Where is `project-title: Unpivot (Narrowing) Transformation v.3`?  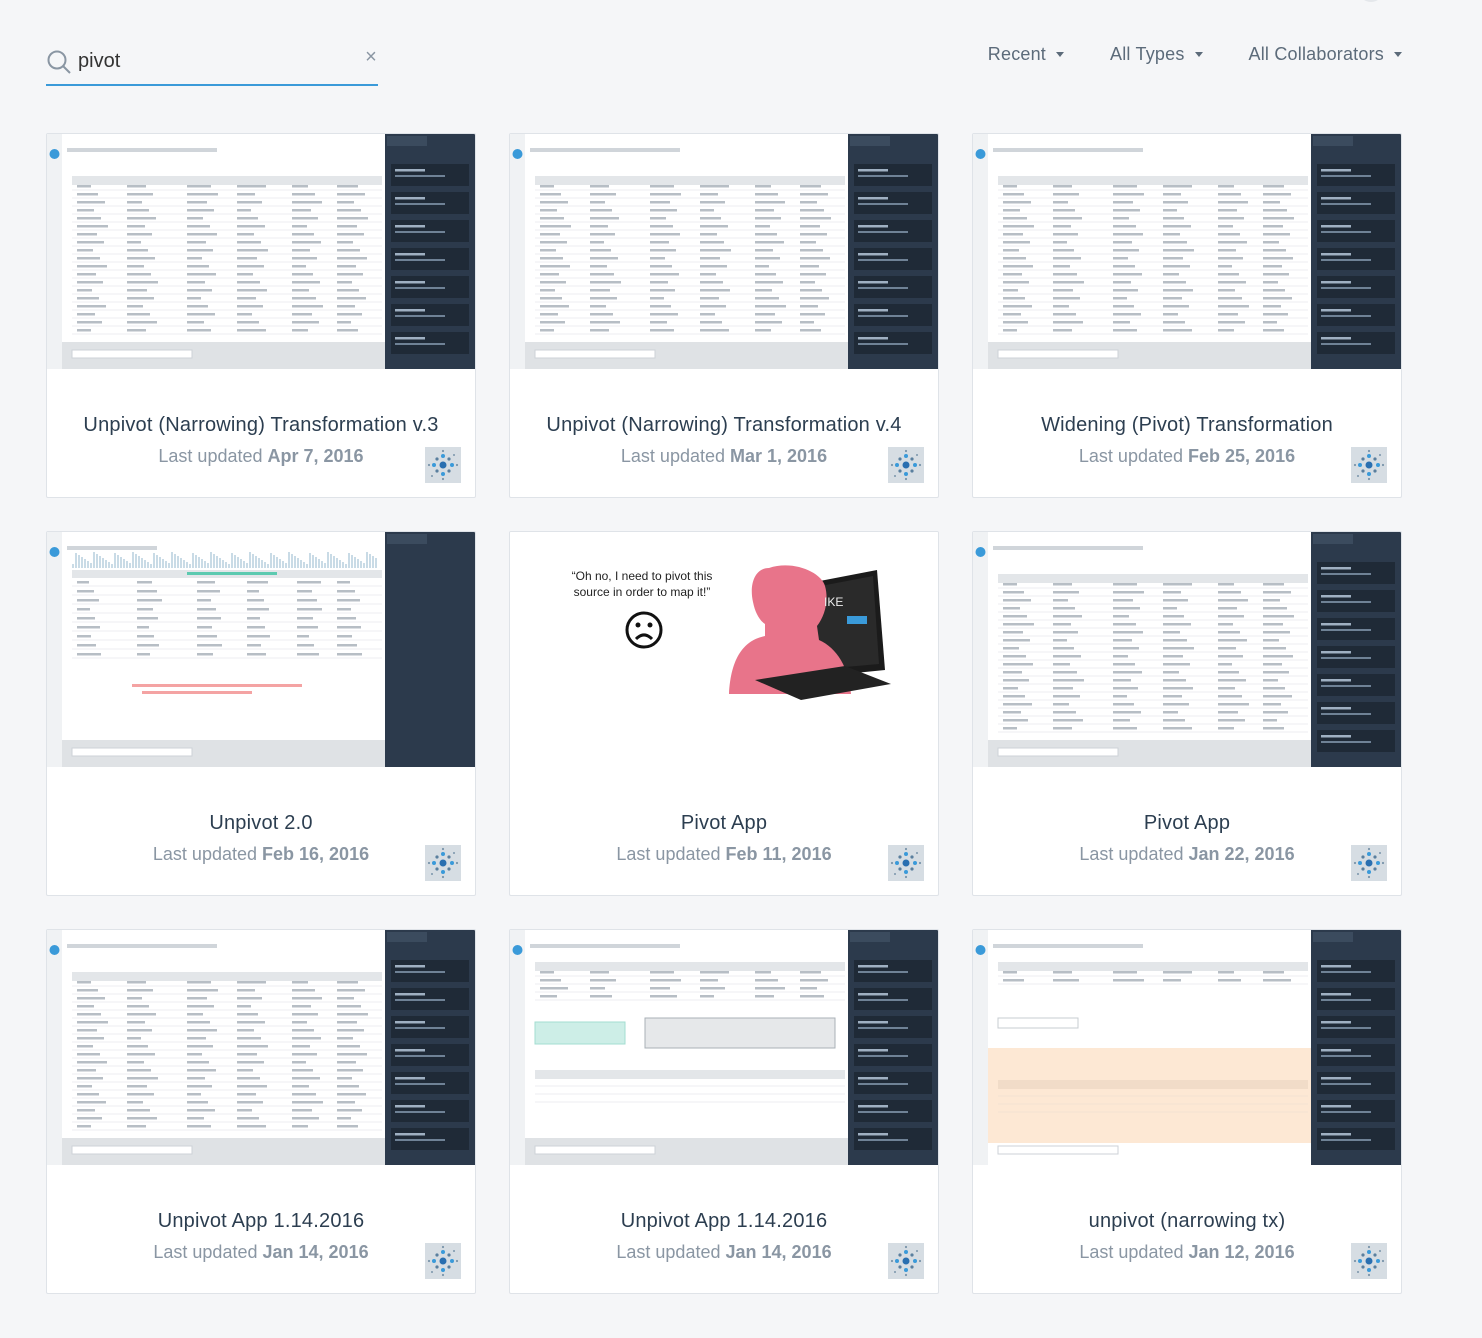 project-title: Unpivot (Narrowing) Transformation v.3 is located at coordinates (261, 425).